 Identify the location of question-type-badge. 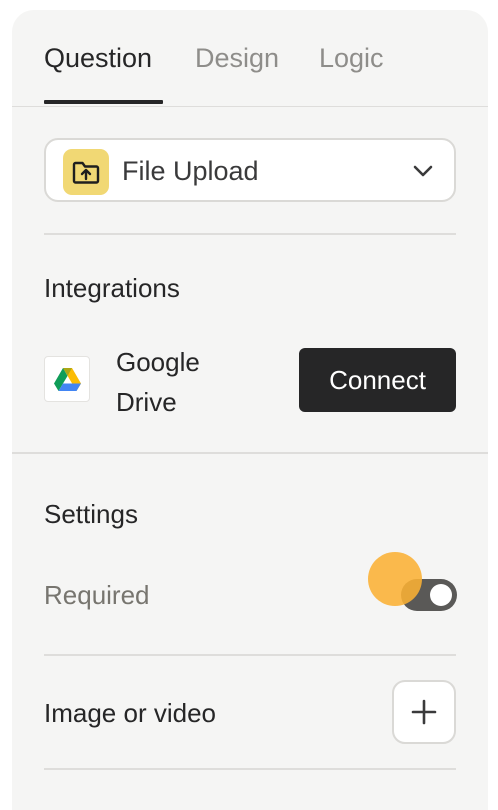
(86, 172).